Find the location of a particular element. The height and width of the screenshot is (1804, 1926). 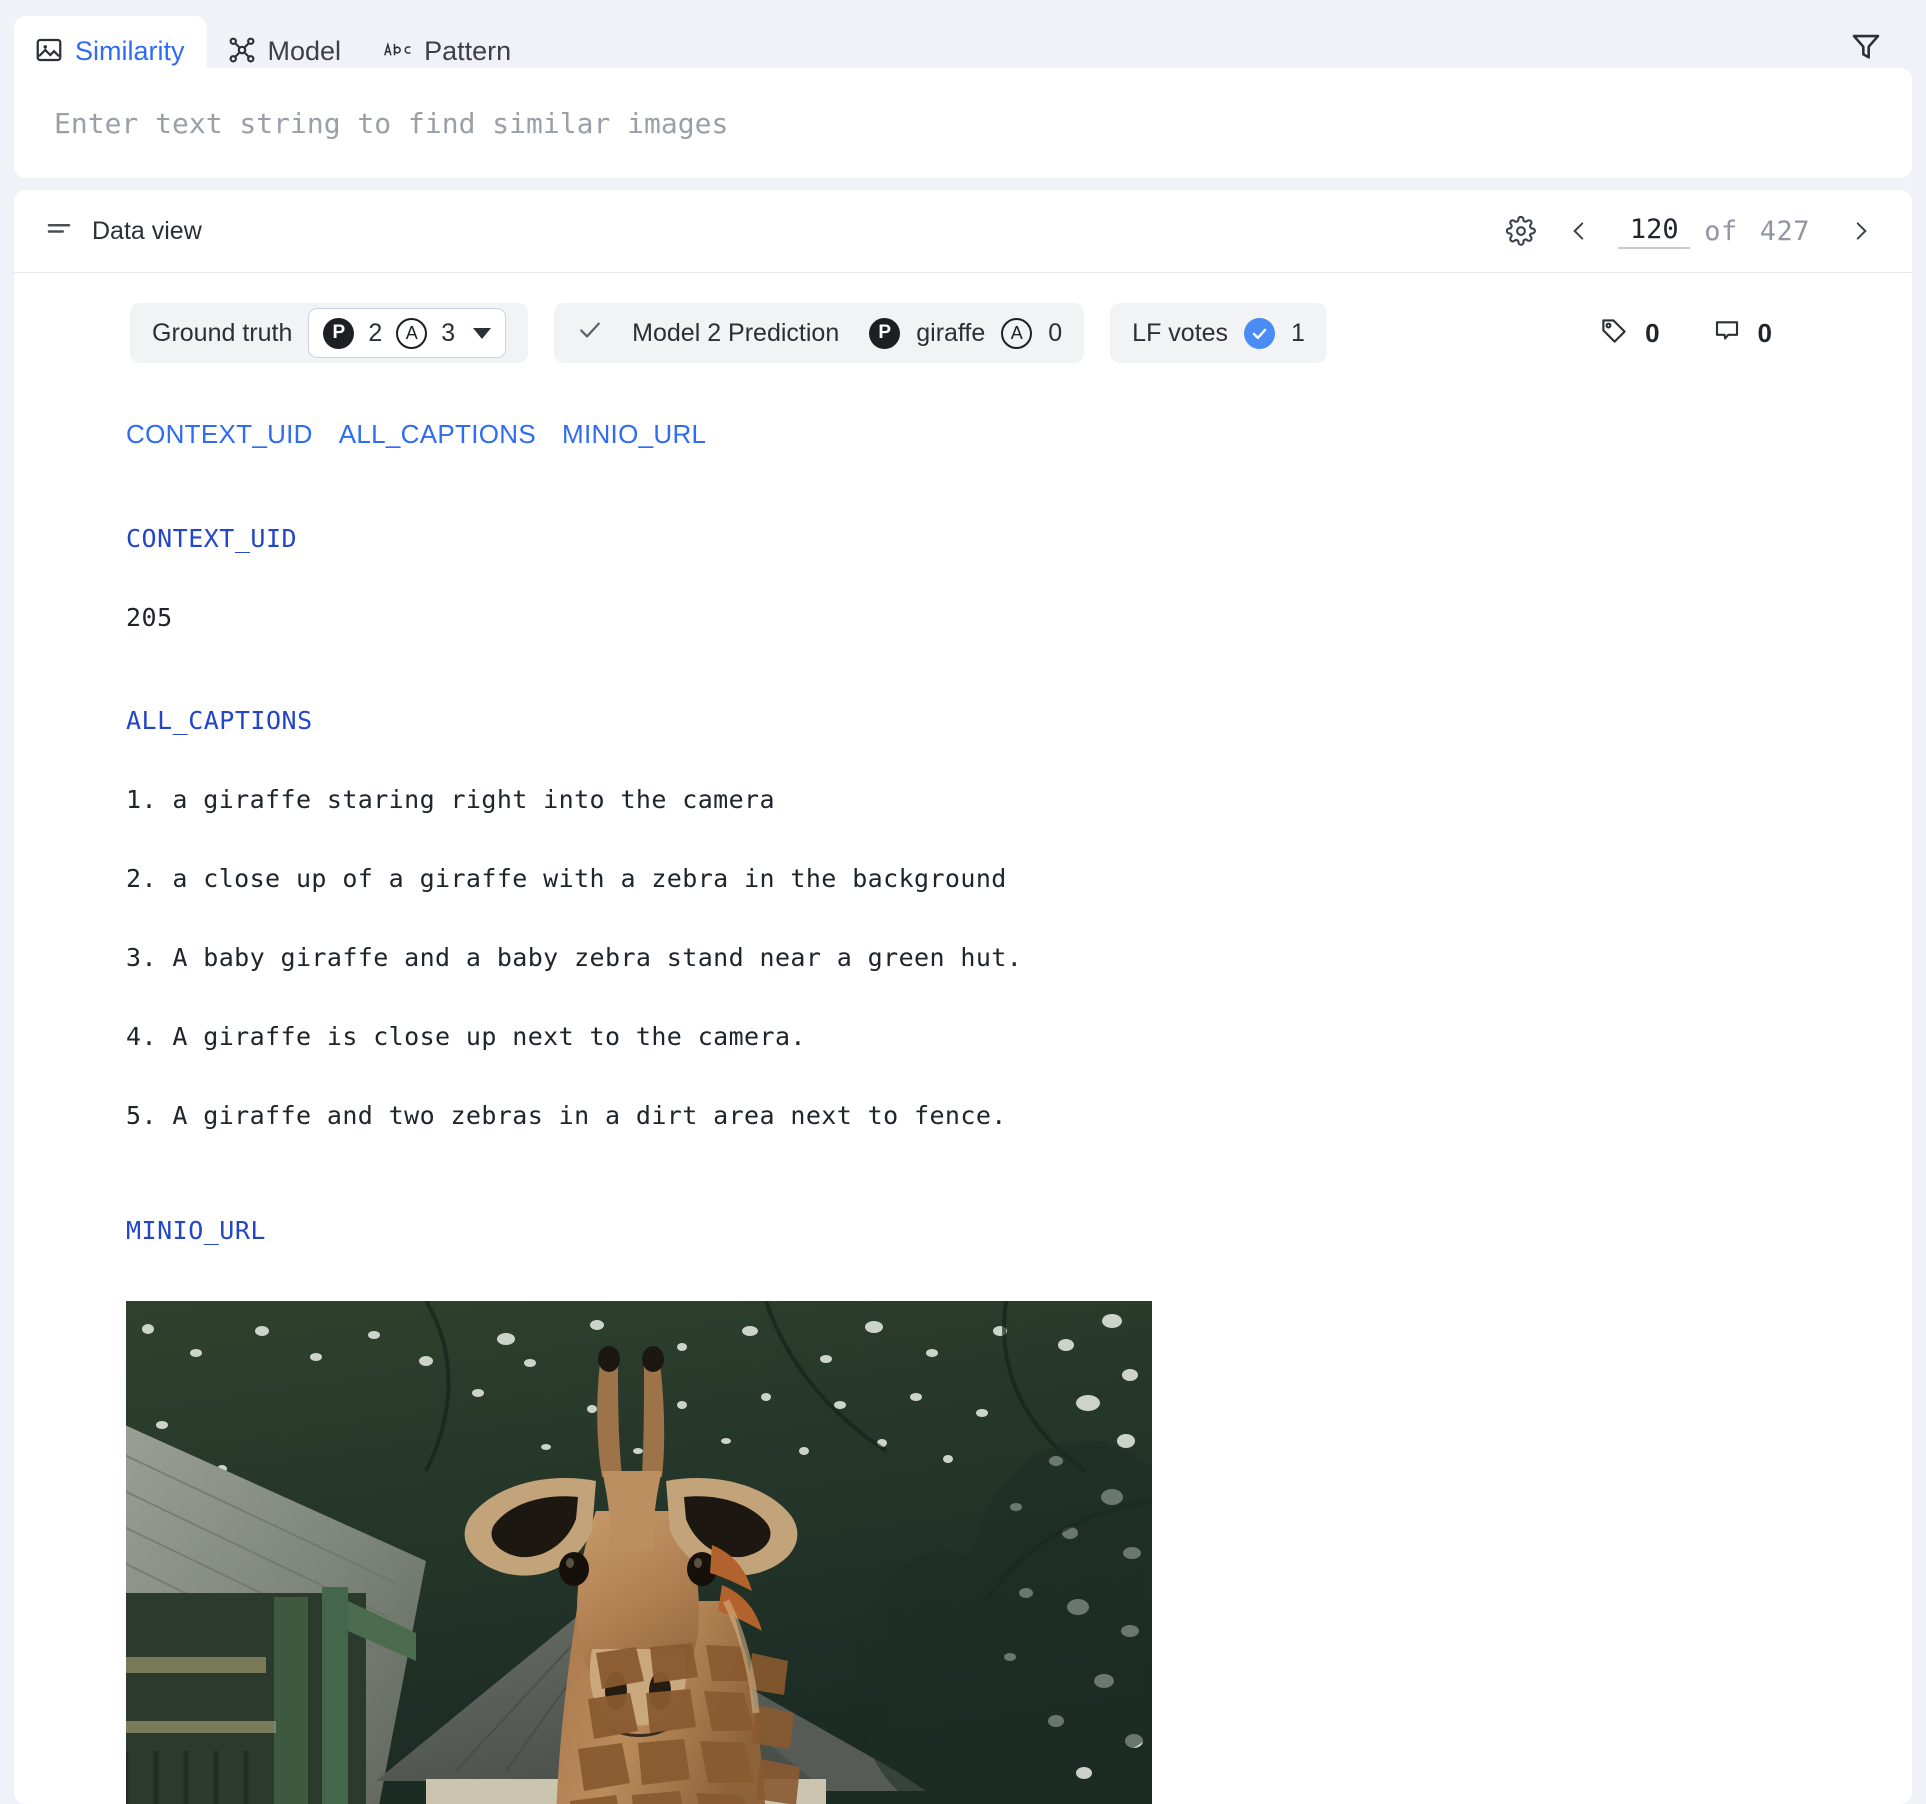

page-number-input is located at coordinates (1654, 231).